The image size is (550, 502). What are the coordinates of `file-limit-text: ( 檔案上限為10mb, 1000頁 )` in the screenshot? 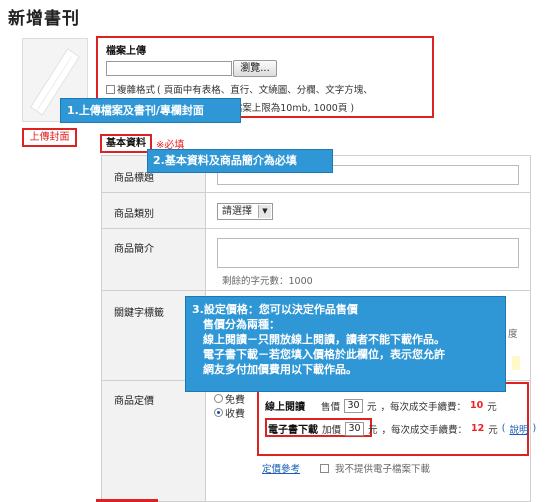 It's located at (290, 108).